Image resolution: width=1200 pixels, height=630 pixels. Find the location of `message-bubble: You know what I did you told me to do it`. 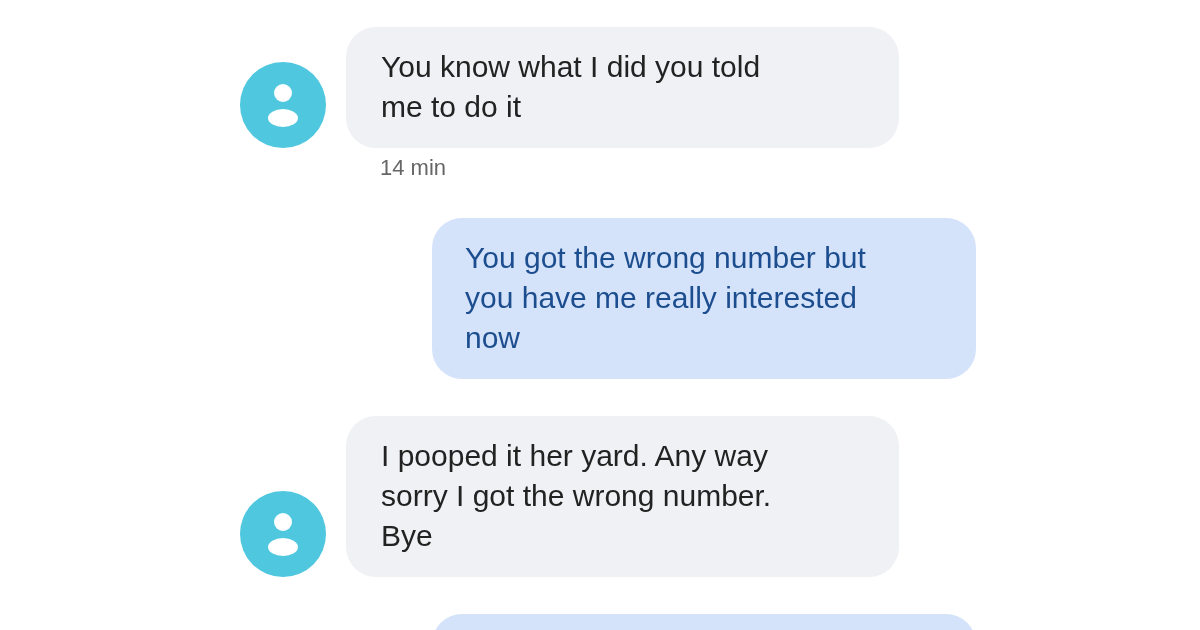

message-bubble: You know what I did you told me to do it is located at coordinates (622, 87).